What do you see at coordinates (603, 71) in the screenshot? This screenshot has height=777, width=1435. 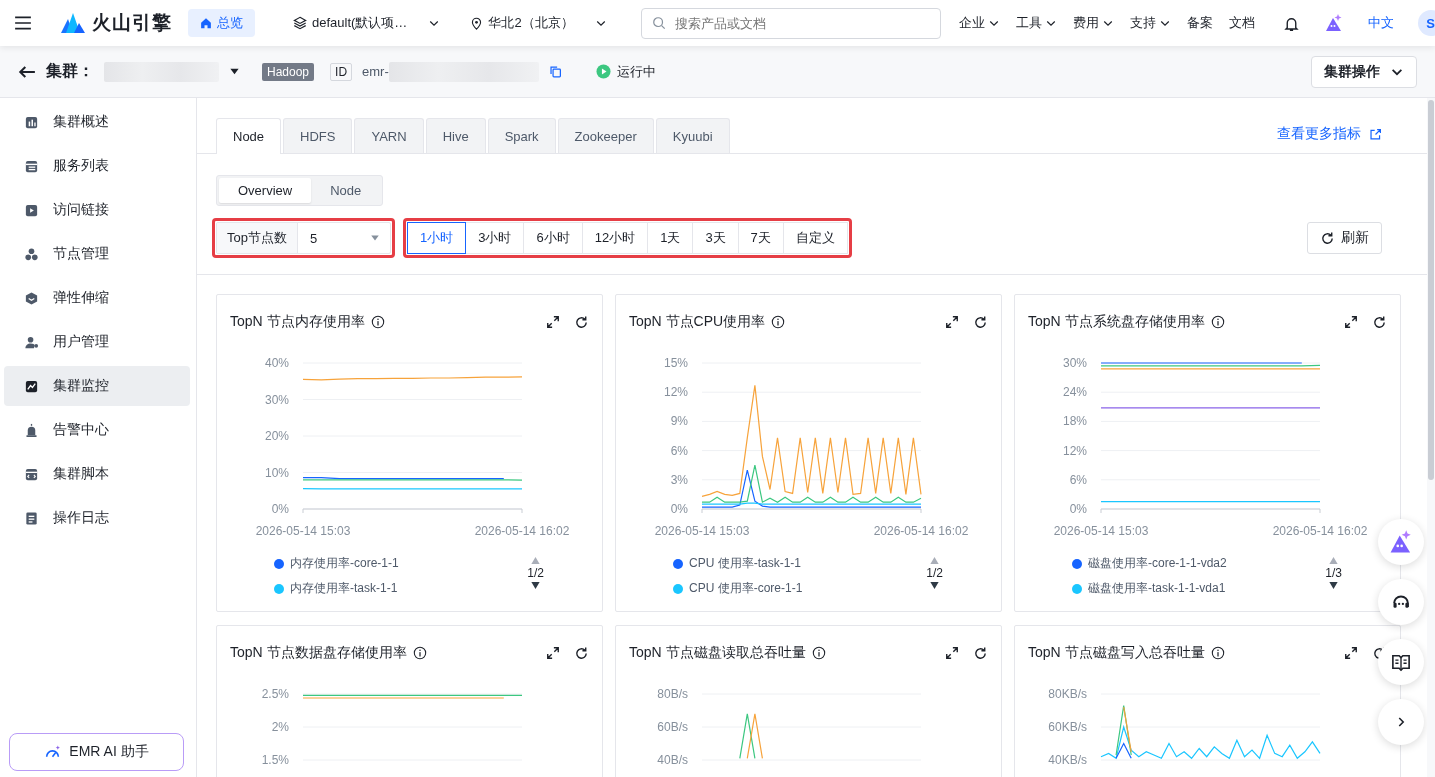 I see `status-play-icon` at bounding box center [603, 71].